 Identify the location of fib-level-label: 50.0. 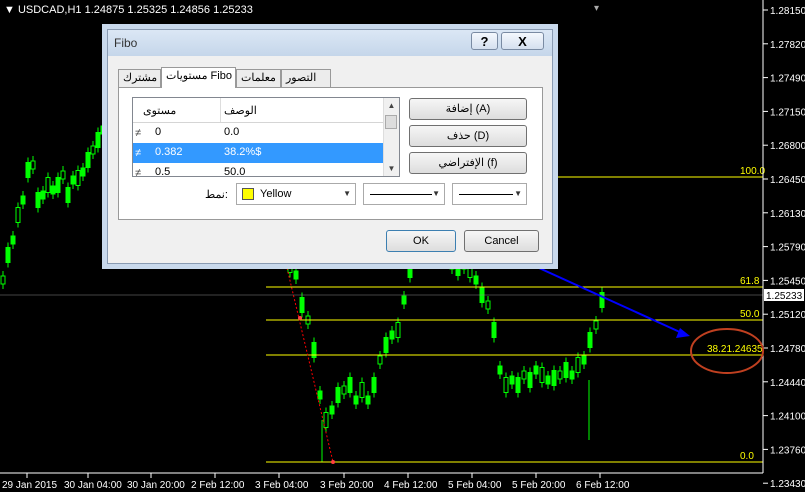
(750, 314).